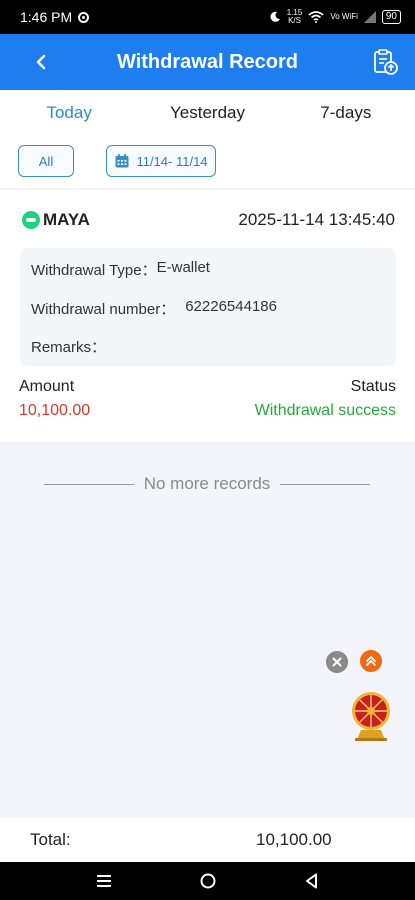  I want to click on date-range-button: 11/14- 11/14, so click(161, 161).